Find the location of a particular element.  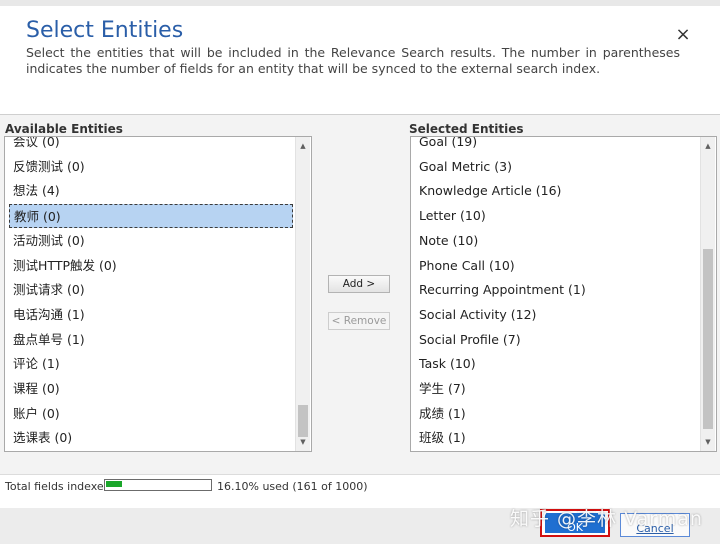

list-item: 班级 (1) is located at coordinates (557, 438).